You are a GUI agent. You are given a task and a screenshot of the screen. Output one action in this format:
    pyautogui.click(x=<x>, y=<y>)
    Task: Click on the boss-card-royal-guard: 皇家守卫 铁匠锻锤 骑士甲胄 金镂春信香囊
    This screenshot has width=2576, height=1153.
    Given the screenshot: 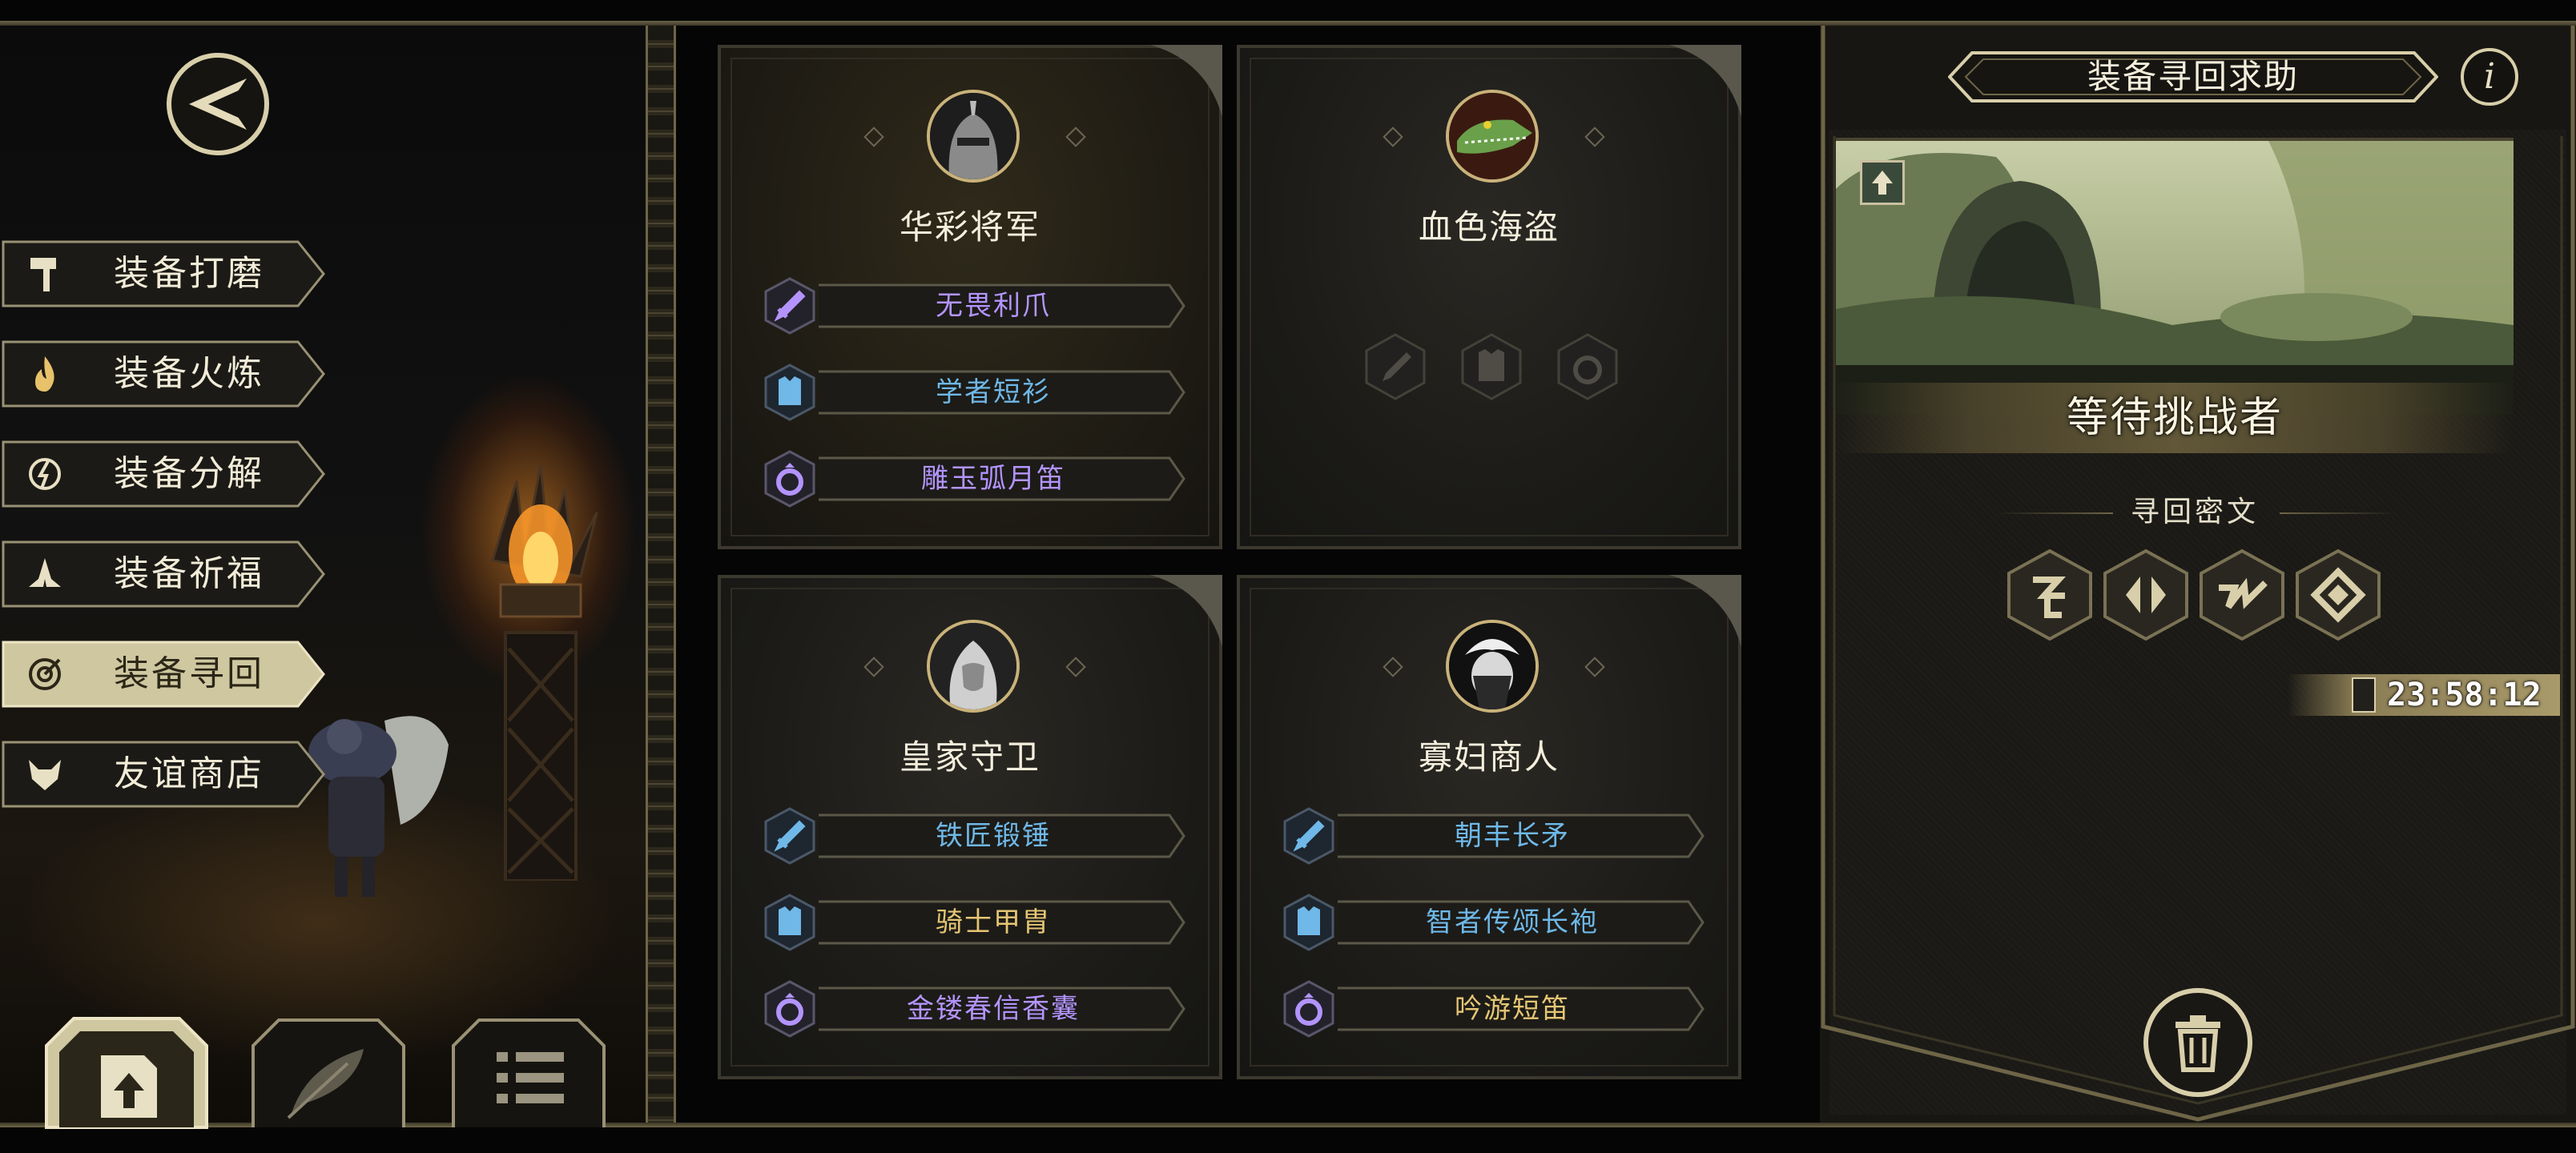 What is the action you would take?
    pyautogui.click(x=970, y=827)
    